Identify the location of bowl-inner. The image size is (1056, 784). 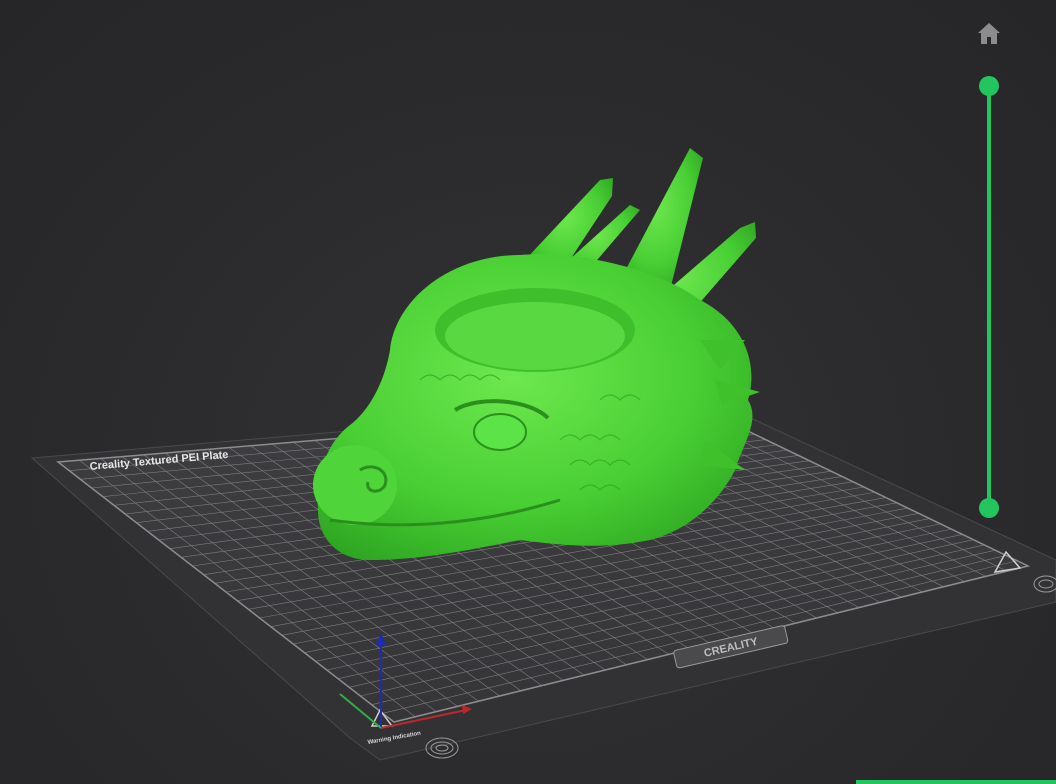
(535, 336).